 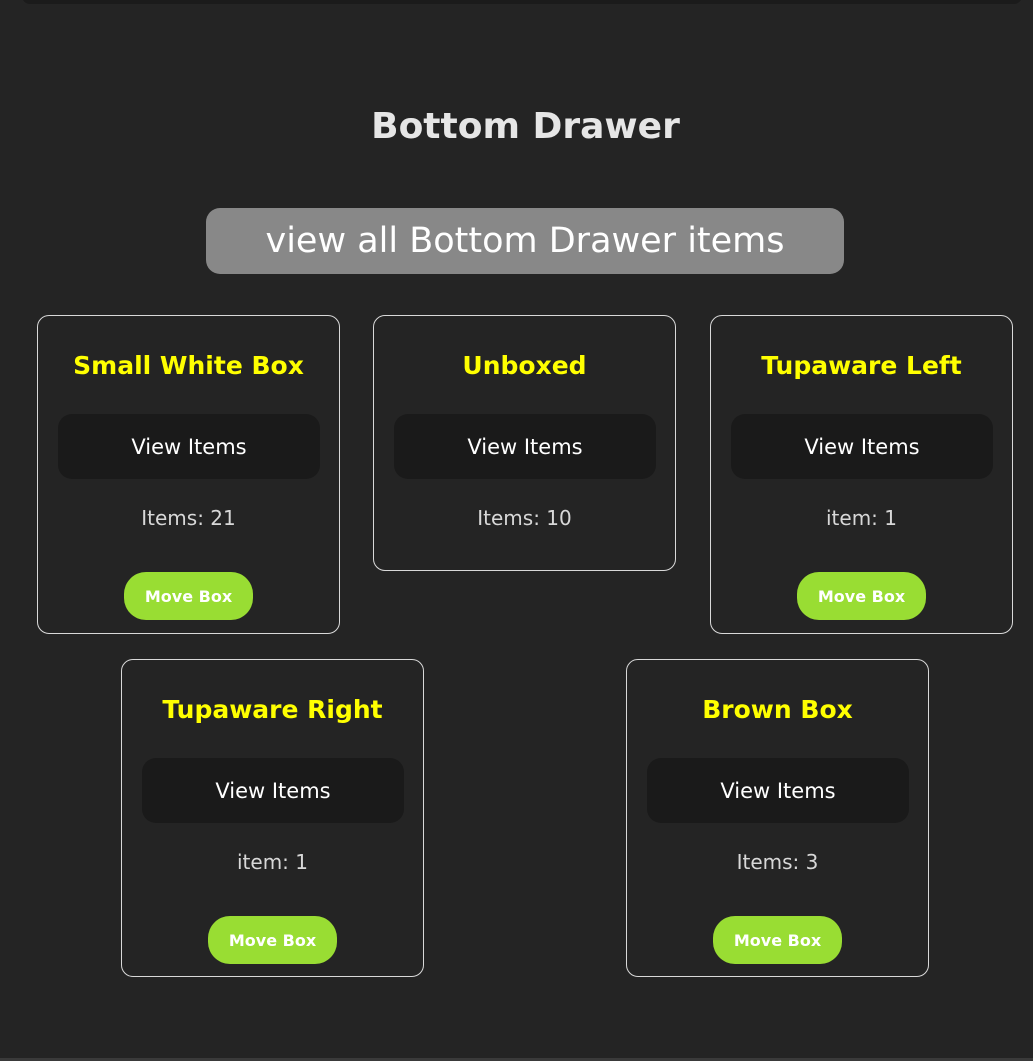 I want to click on item-count: Items: 21, so click(x=188, y=518).